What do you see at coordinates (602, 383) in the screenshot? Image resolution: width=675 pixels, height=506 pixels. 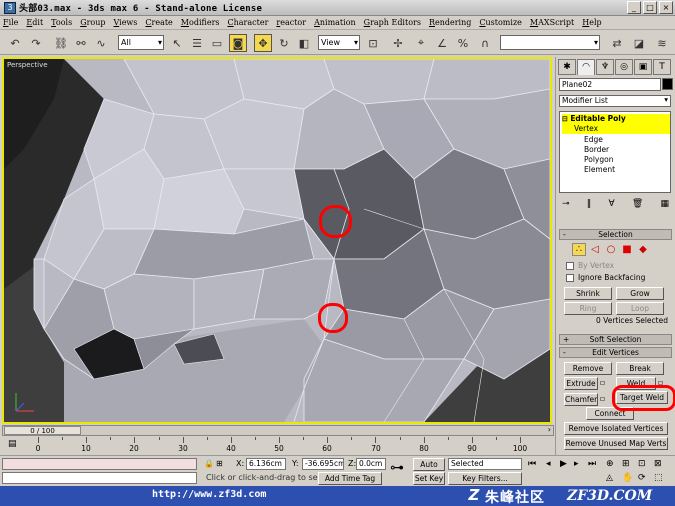 I see `extrude-settings-icon: ▫` at bounding box center [602, 383].